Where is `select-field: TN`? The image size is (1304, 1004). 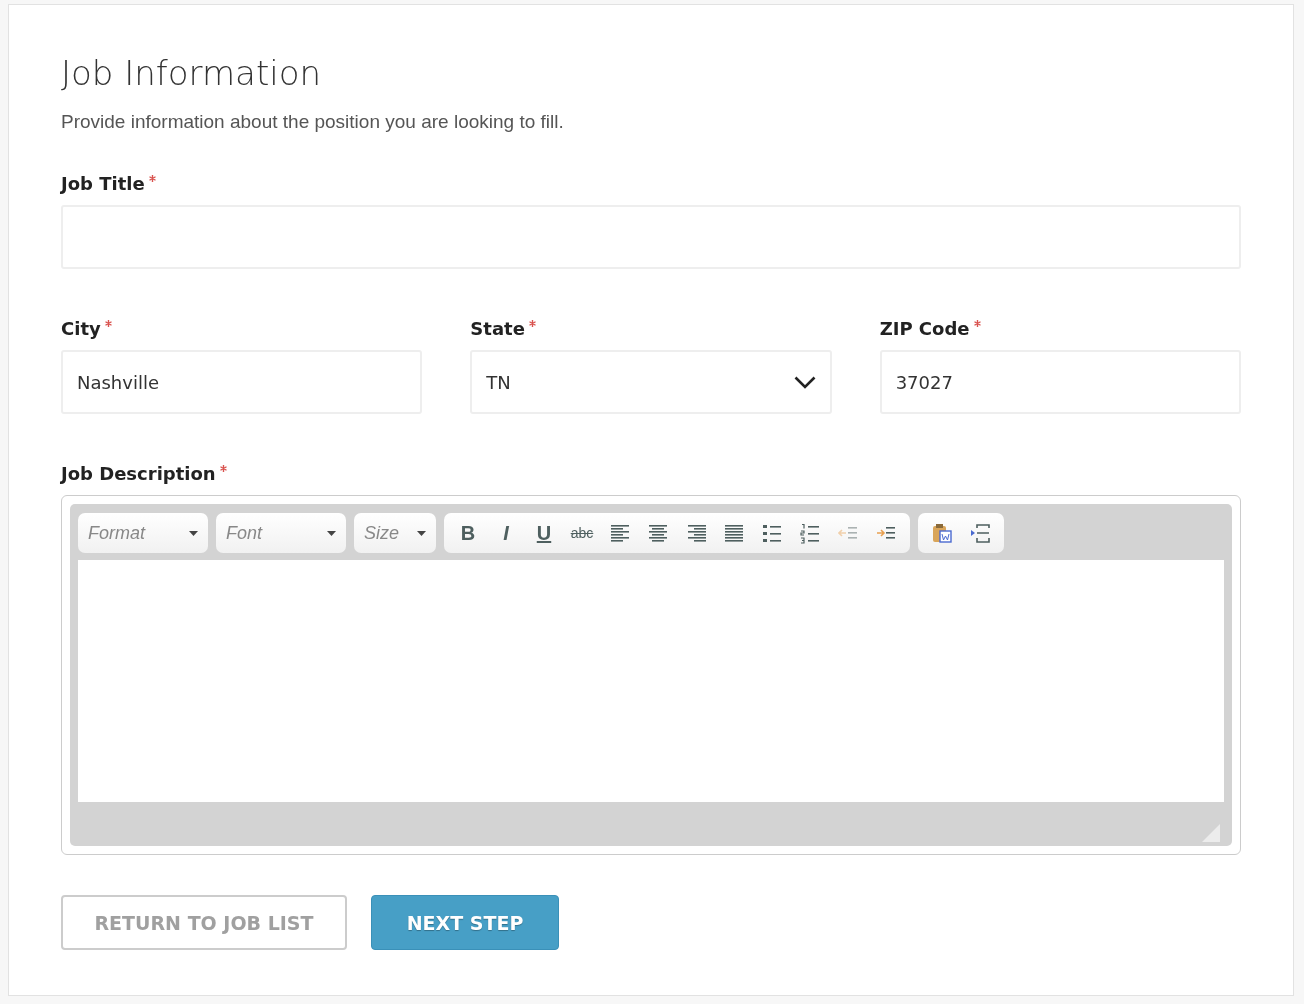 select-field: TN is located at coordinates (651, 382).